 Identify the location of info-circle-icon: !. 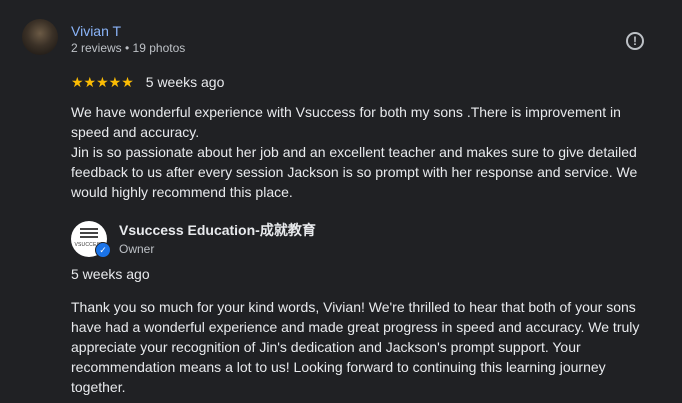
(635, 41).